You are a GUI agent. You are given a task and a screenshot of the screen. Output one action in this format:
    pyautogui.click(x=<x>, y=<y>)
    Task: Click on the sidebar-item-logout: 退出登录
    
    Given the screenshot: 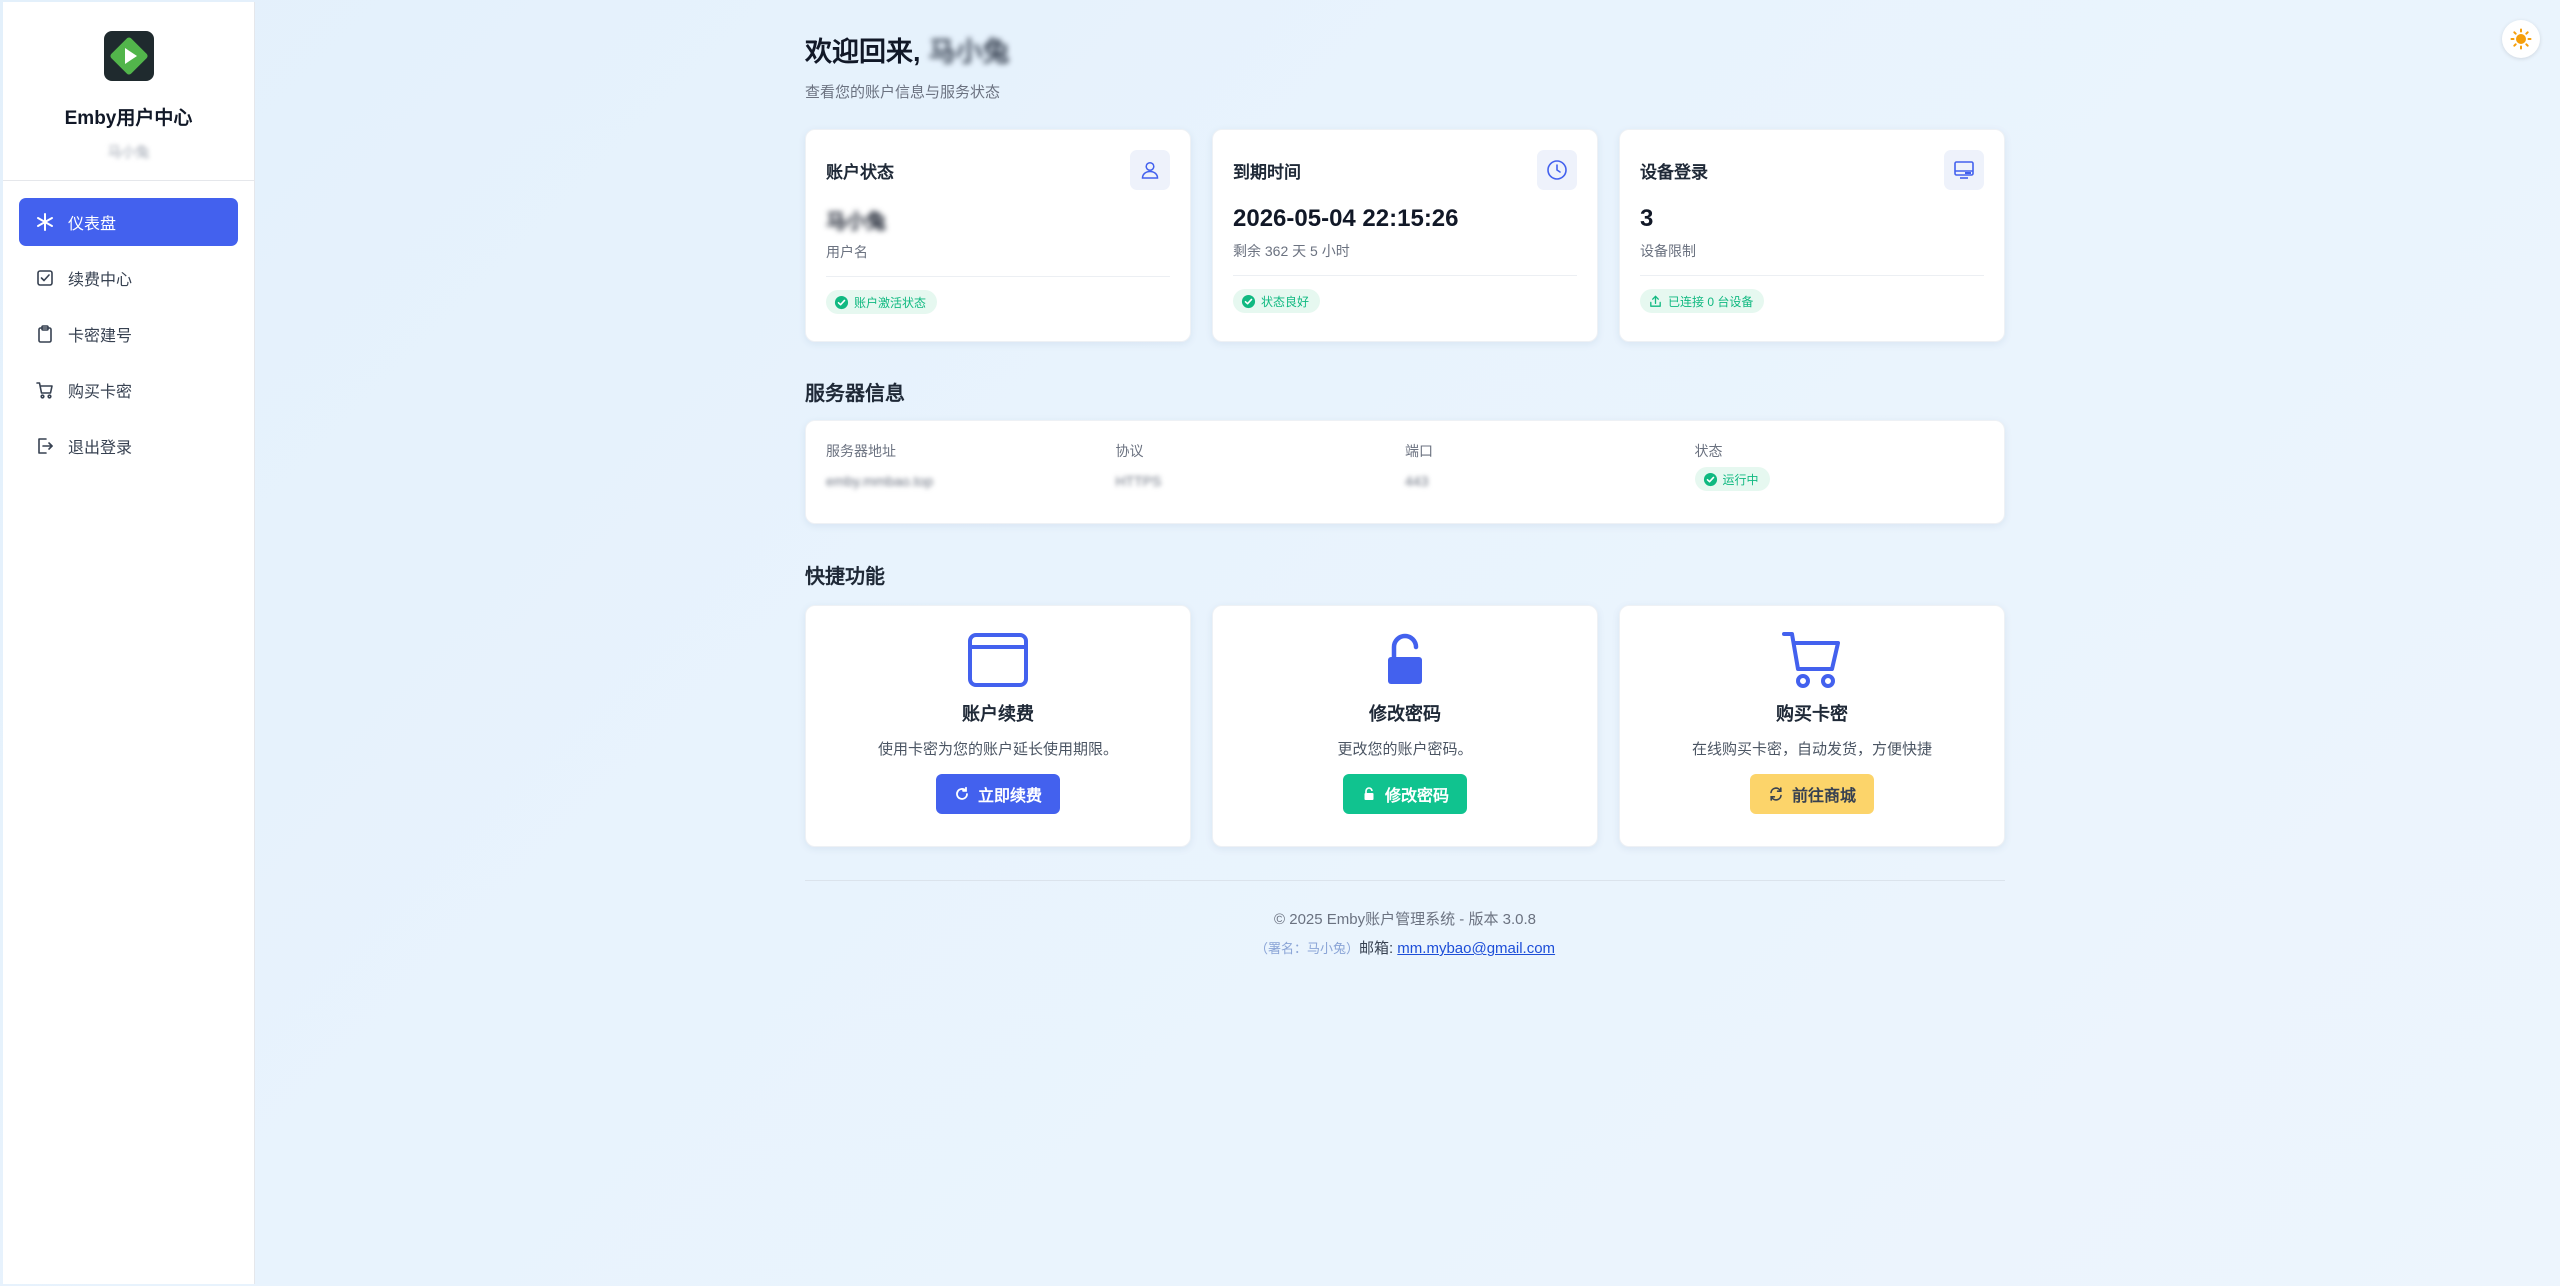 What is the action you would take?
    pyautogui.click(x=128, y=446)
    